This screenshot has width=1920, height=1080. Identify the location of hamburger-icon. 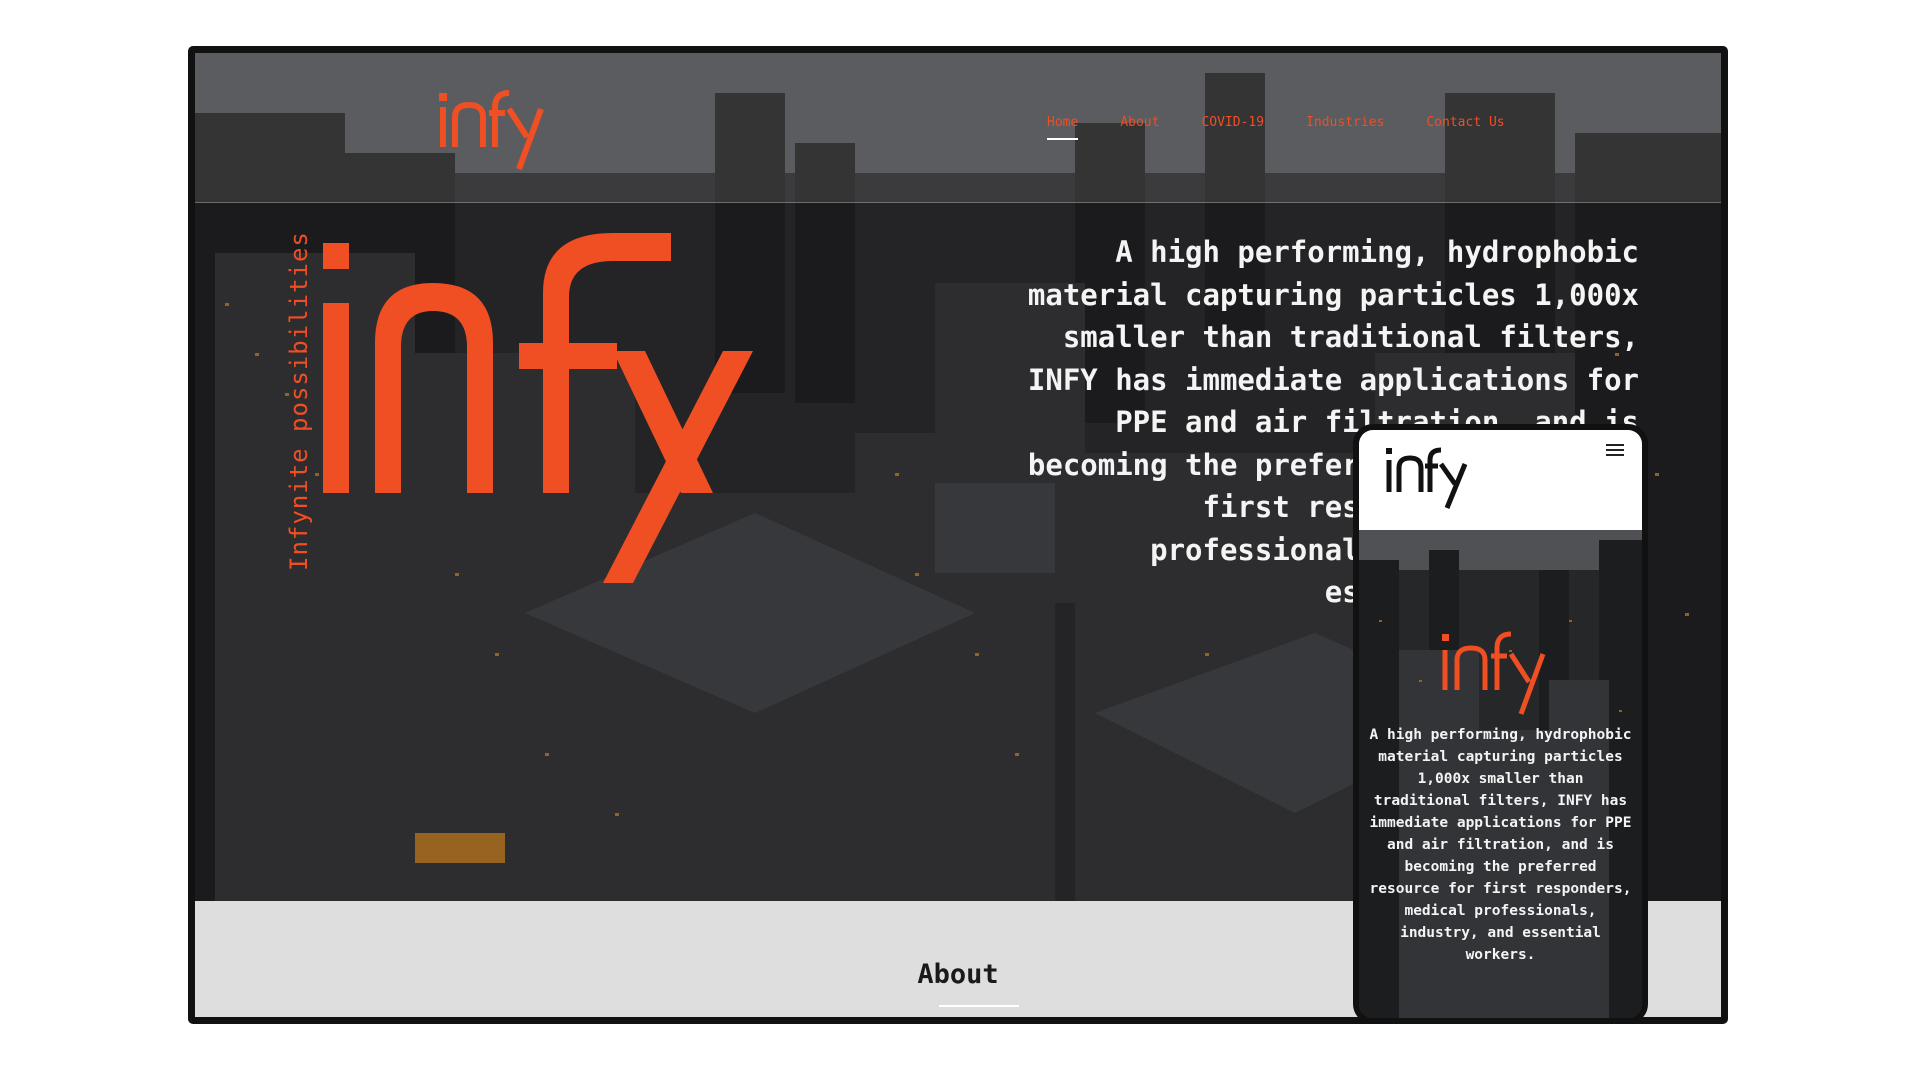
(1615, 451).